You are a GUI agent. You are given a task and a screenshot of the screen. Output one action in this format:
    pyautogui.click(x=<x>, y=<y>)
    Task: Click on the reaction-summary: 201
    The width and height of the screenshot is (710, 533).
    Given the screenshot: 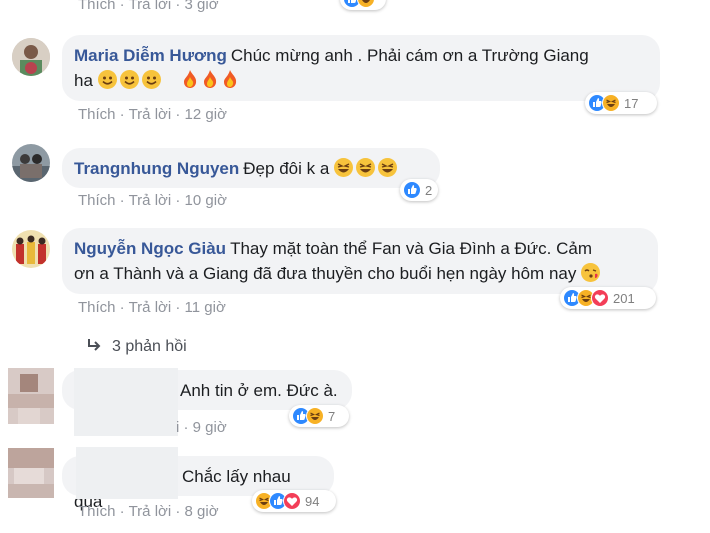 What is the action you would take?
    pyautogui.click(x=608, y=298)
    